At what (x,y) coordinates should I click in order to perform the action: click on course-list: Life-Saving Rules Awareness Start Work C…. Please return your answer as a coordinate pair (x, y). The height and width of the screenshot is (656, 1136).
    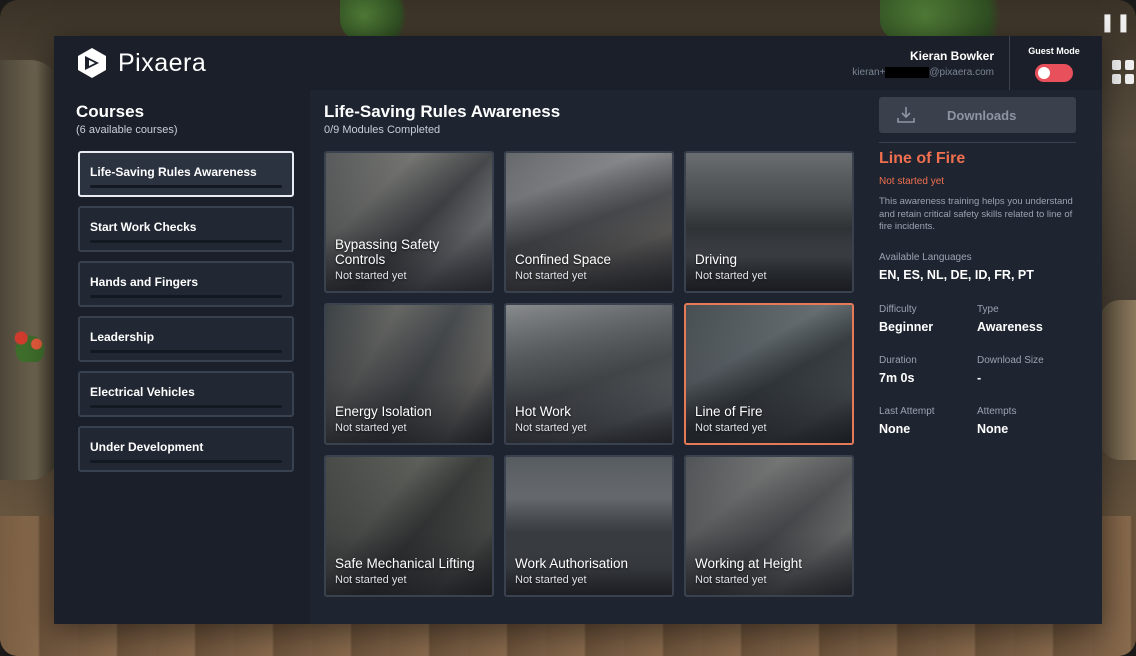
    Looking at the image, I should click on (186, 316).